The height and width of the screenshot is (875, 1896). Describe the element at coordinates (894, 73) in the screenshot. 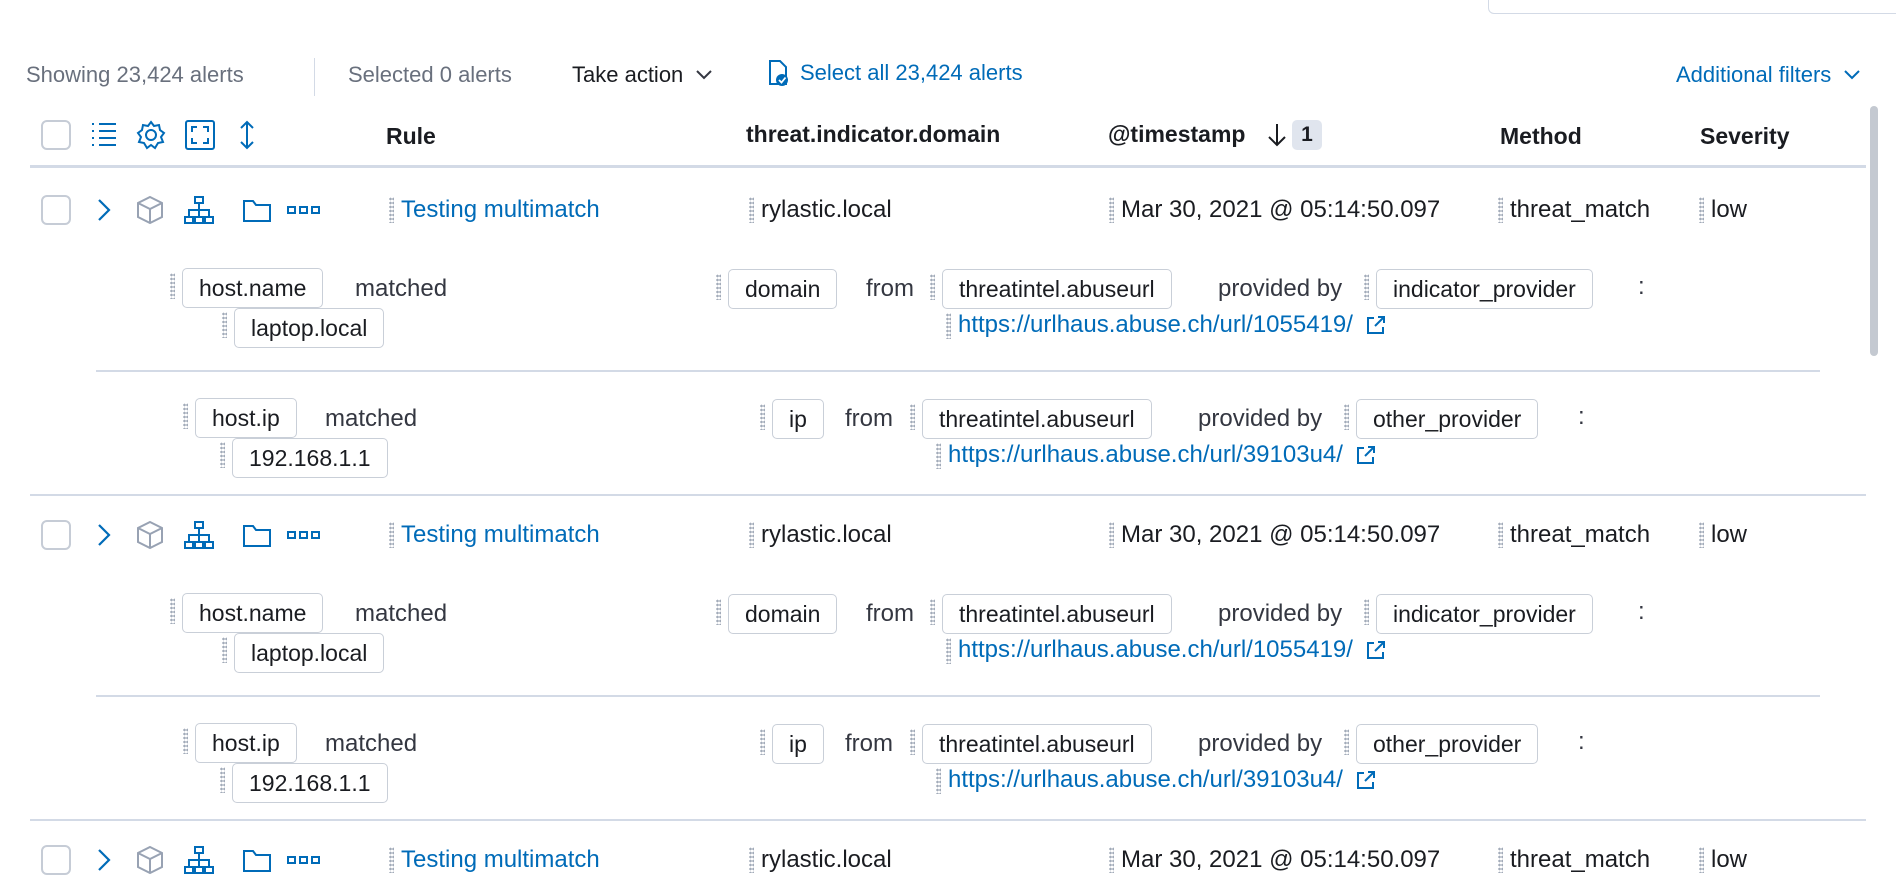

I see `select-all-button: Select all 23,424 alerts` at that location.